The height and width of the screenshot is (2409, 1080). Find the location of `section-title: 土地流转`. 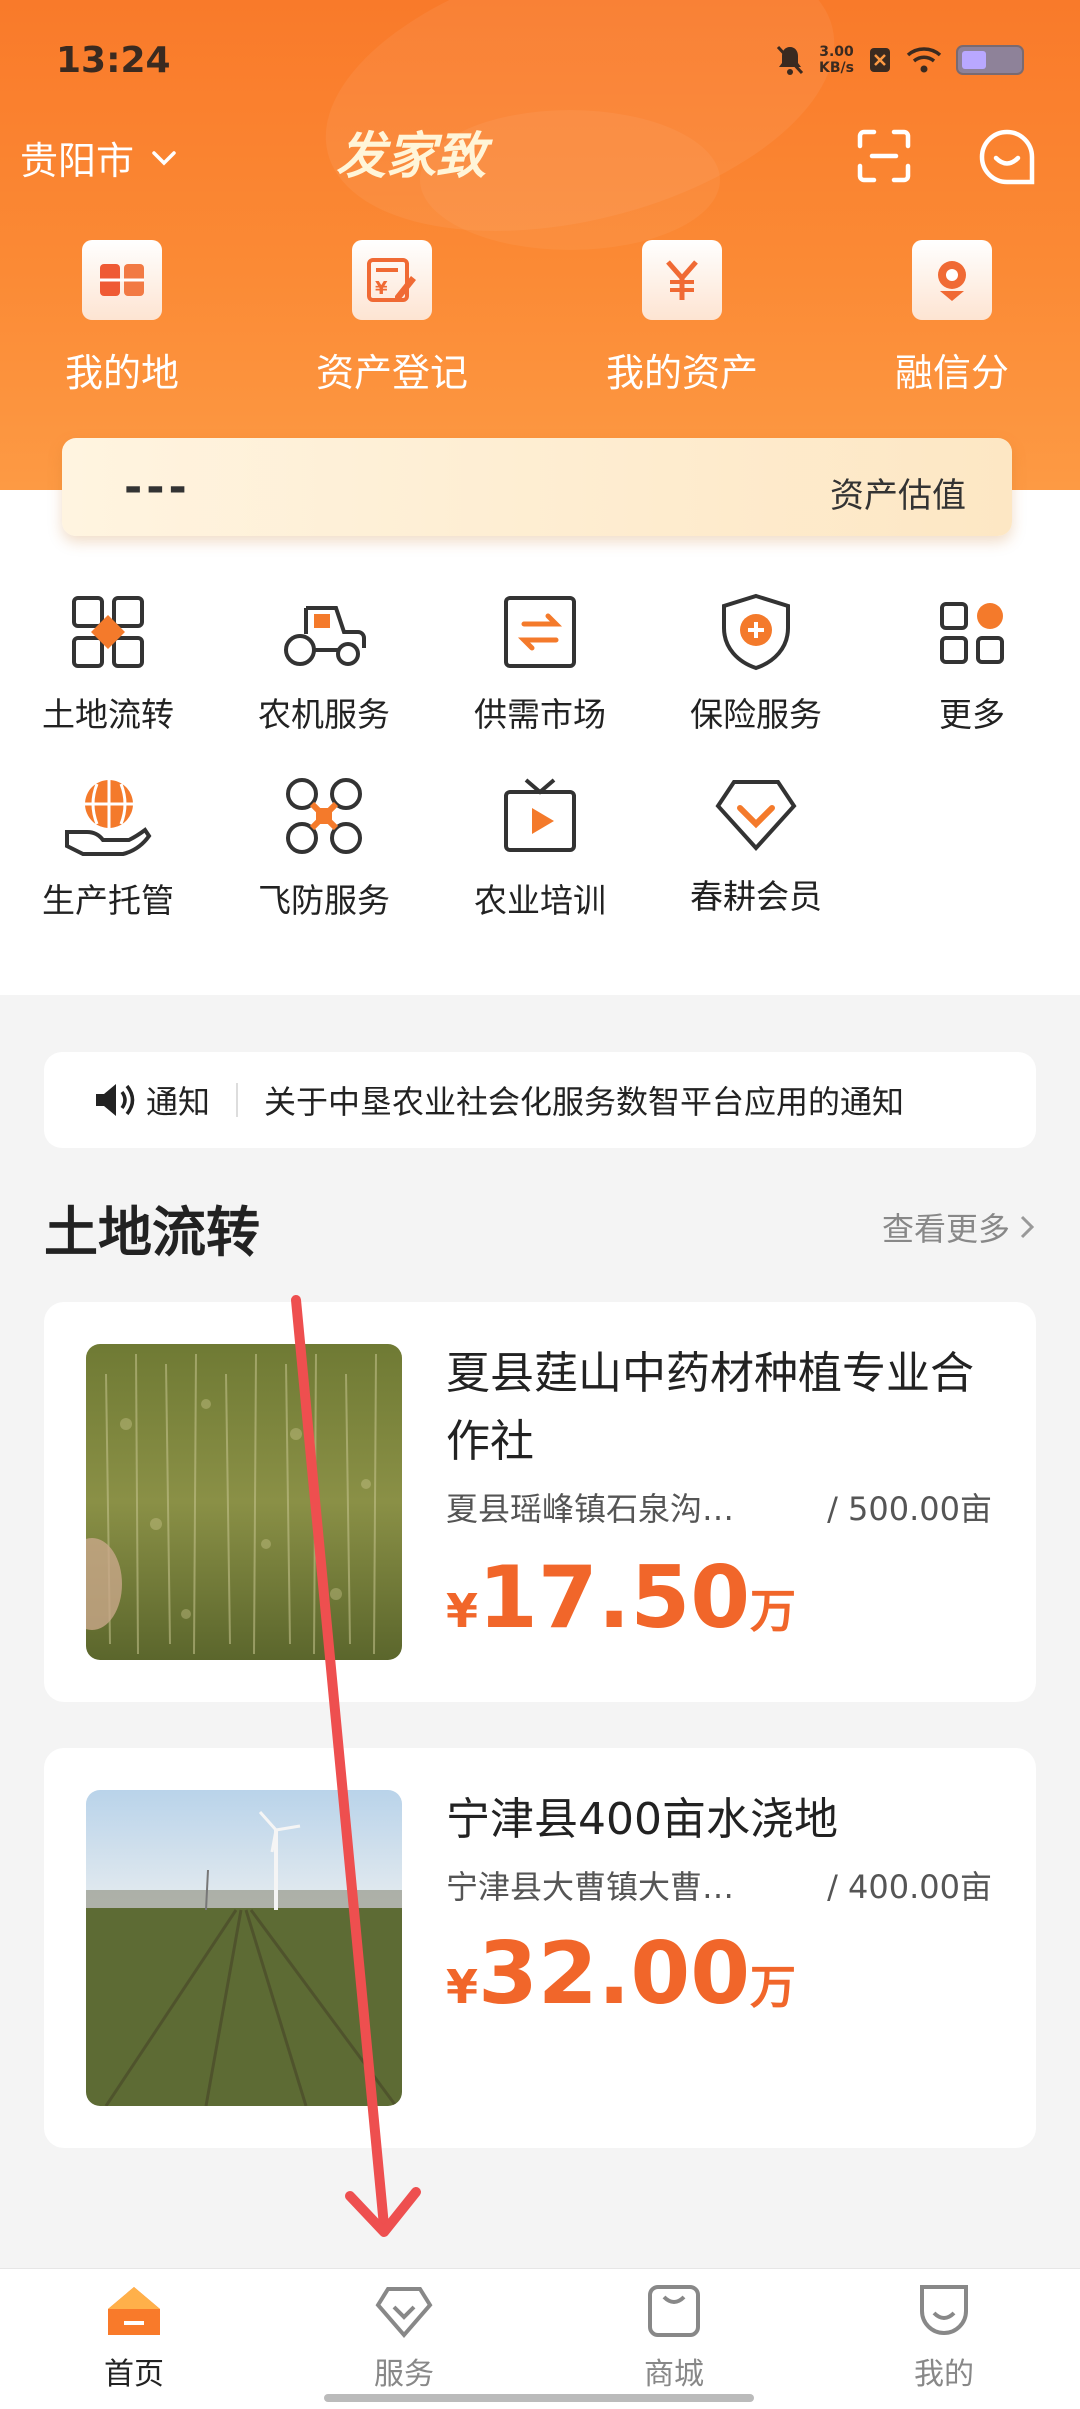

section-title: 土地流转 is located at coordinates (152, 1232).